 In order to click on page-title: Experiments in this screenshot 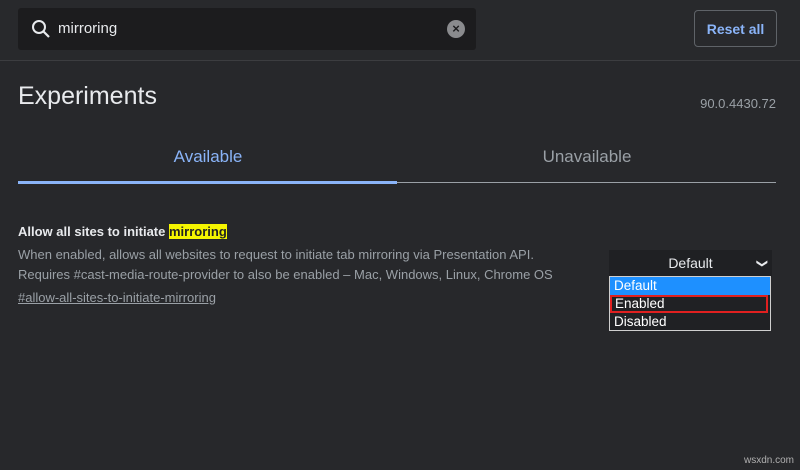, I will do `click(87, 96)`.